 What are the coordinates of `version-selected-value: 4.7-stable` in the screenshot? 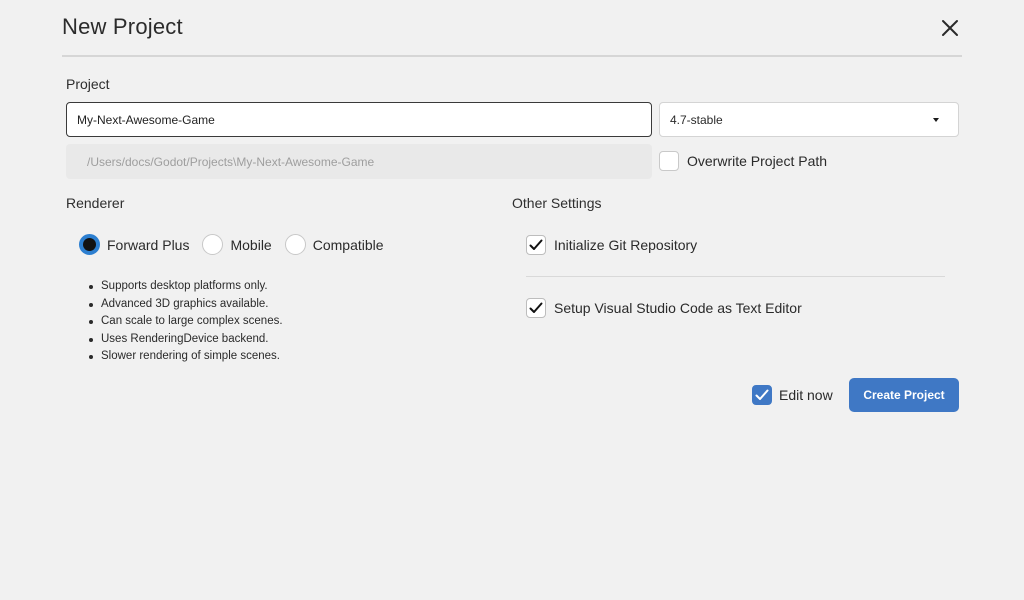 It's located at (696, 119).